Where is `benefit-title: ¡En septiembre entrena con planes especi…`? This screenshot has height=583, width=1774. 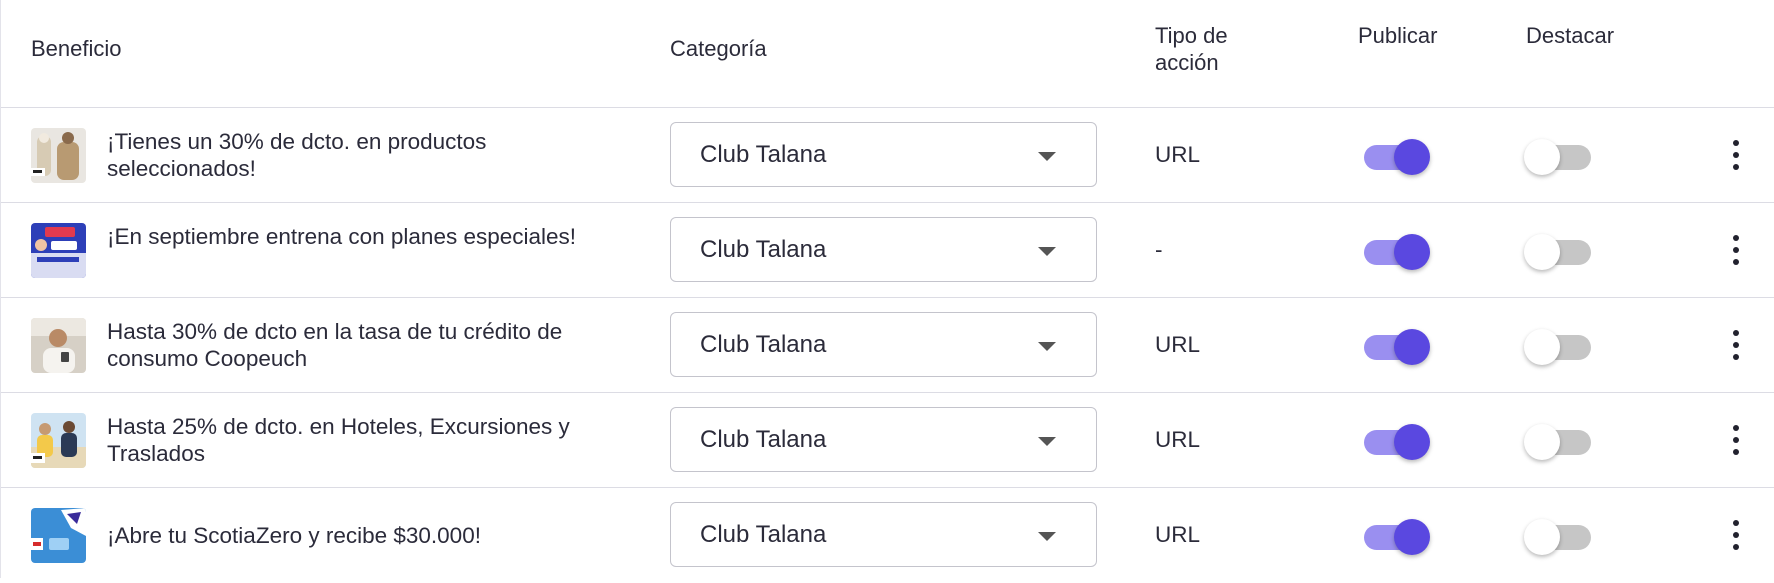 benefit-title: ¡En septiembre entrena con planes especi… is located at coordinates (342, 236).